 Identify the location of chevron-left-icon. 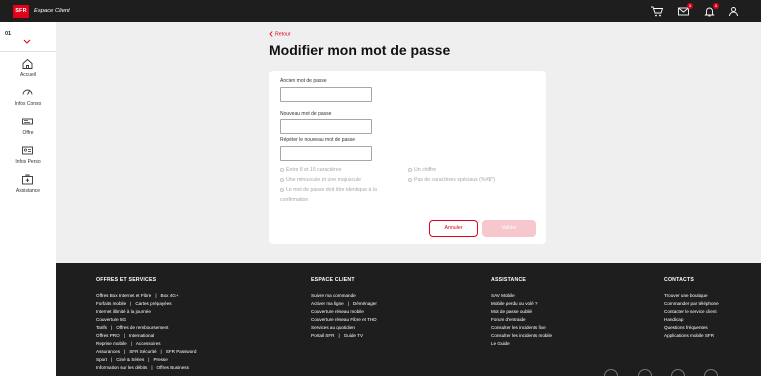
(271, 34).